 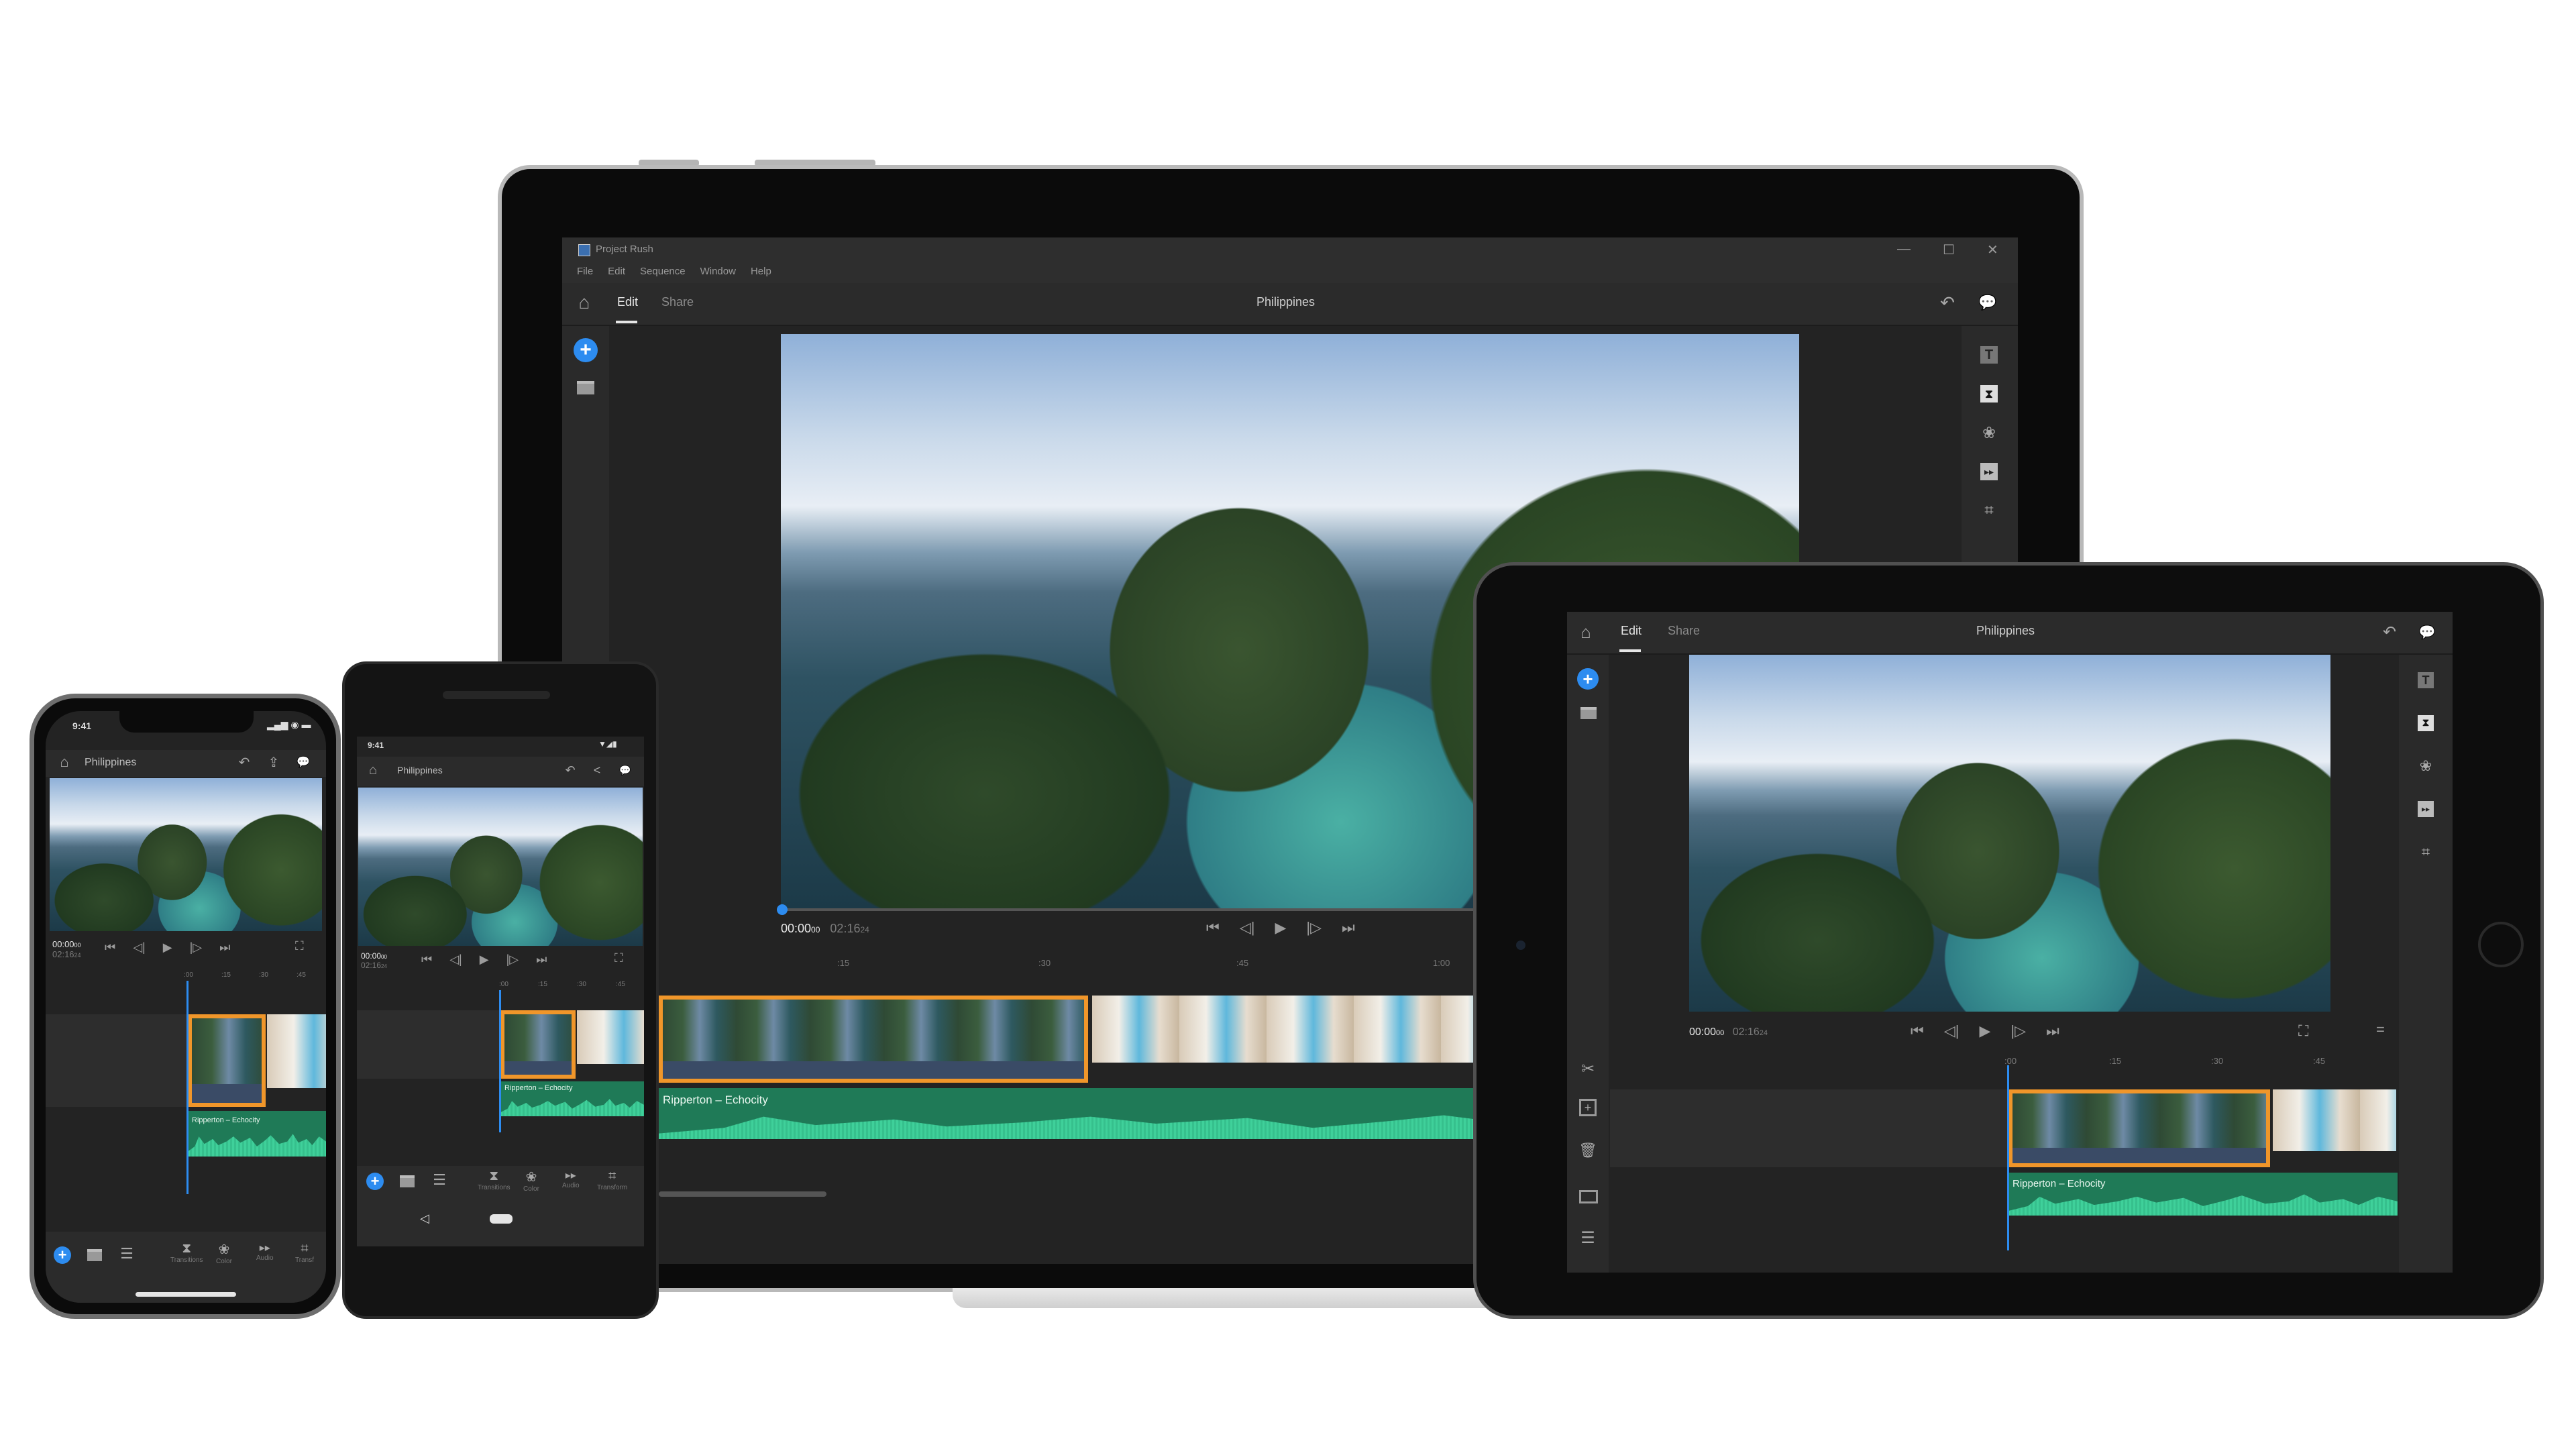 What do you see at coordinates (1949, 249) in the screenshot?
I see `maximize-button: ☐` at bounding box center [1949, 249].